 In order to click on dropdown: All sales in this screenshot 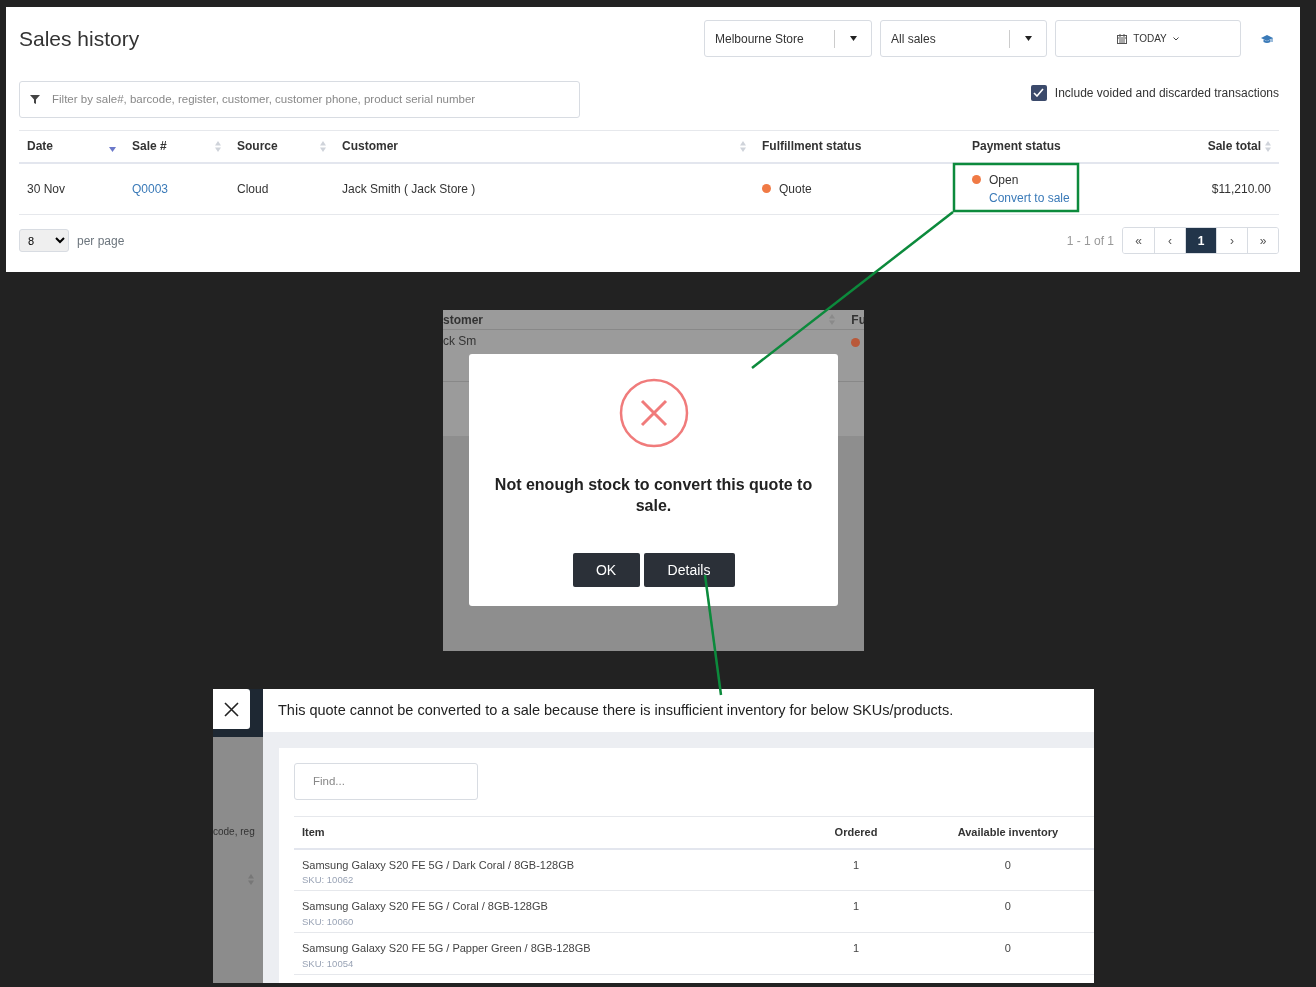, I will do `click(963, 38)`.